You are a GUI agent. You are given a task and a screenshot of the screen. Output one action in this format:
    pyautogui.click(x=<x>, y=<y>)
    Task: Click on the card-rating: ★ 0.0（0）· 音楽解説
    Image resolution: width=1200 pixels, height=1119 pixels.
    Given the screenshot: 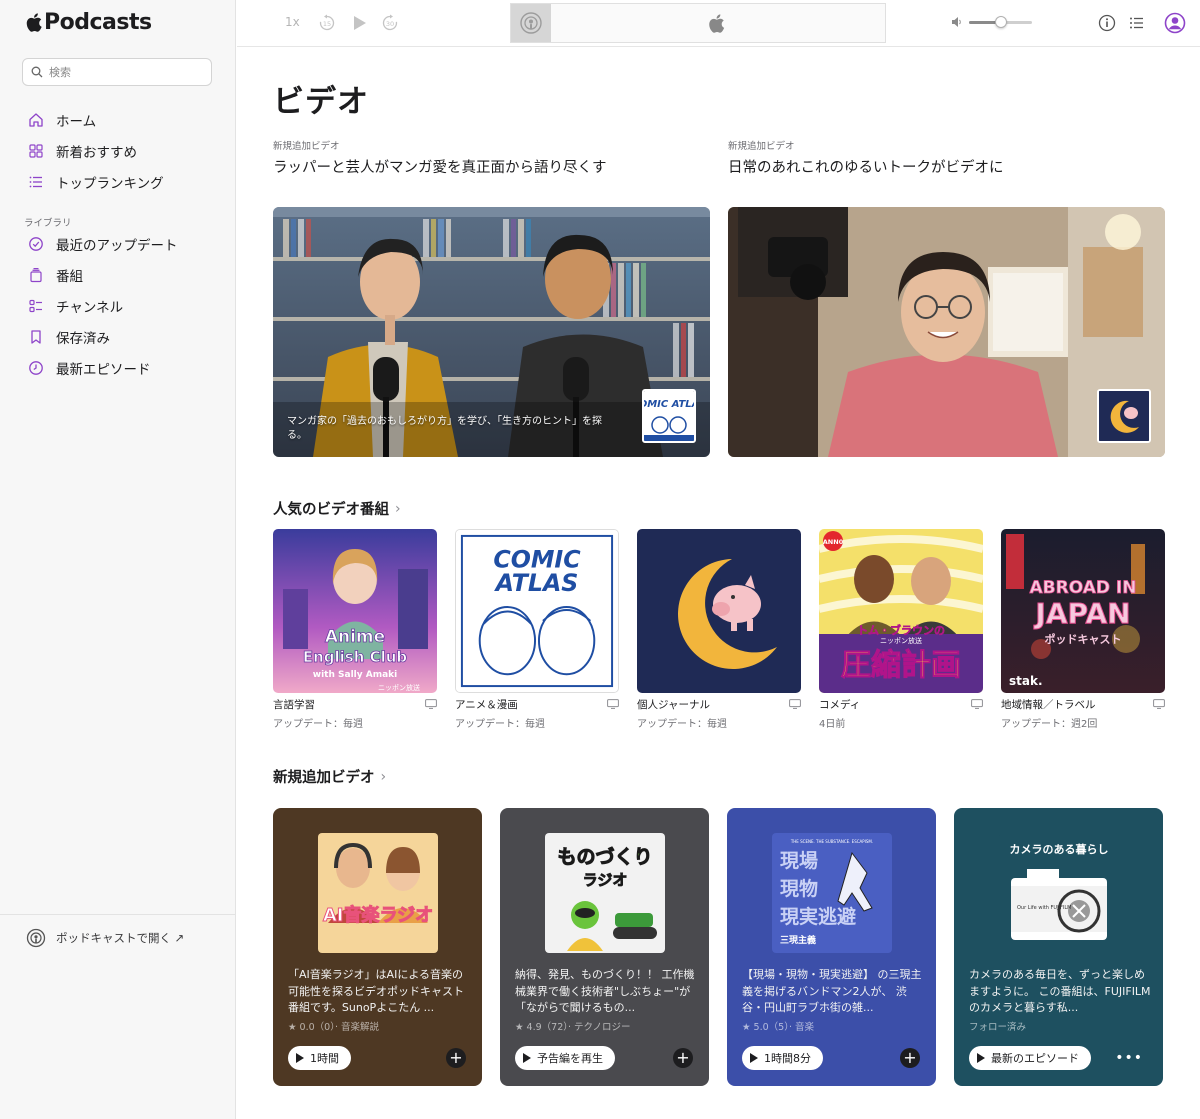 What is the action you would take?
    pyautogui.click(x=333, y=1027)
    